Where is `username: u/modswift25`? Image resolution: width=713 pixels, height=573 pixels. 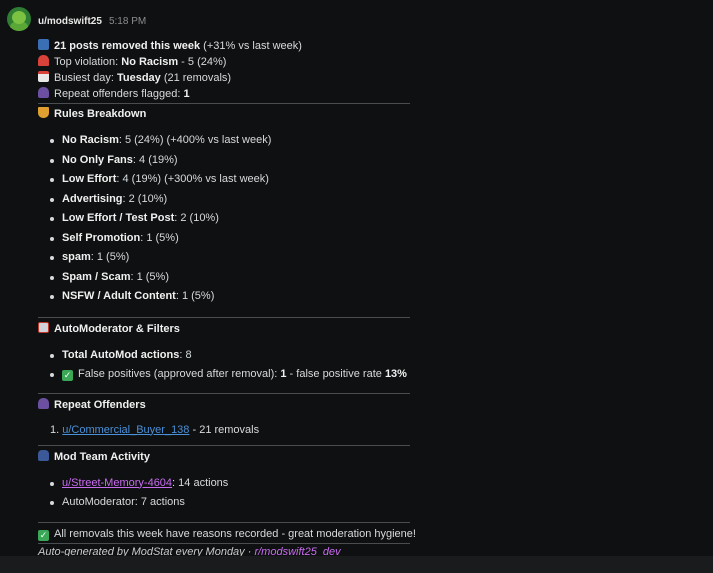 username: u/modswift25 is located at coordinates (70, 21).